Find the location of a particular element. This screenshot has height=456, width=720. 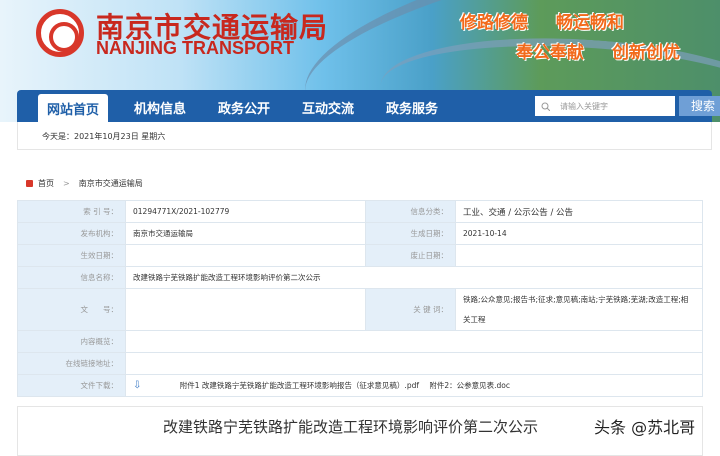

index-label: 索 引 号： is located at coordinates (71, 211).